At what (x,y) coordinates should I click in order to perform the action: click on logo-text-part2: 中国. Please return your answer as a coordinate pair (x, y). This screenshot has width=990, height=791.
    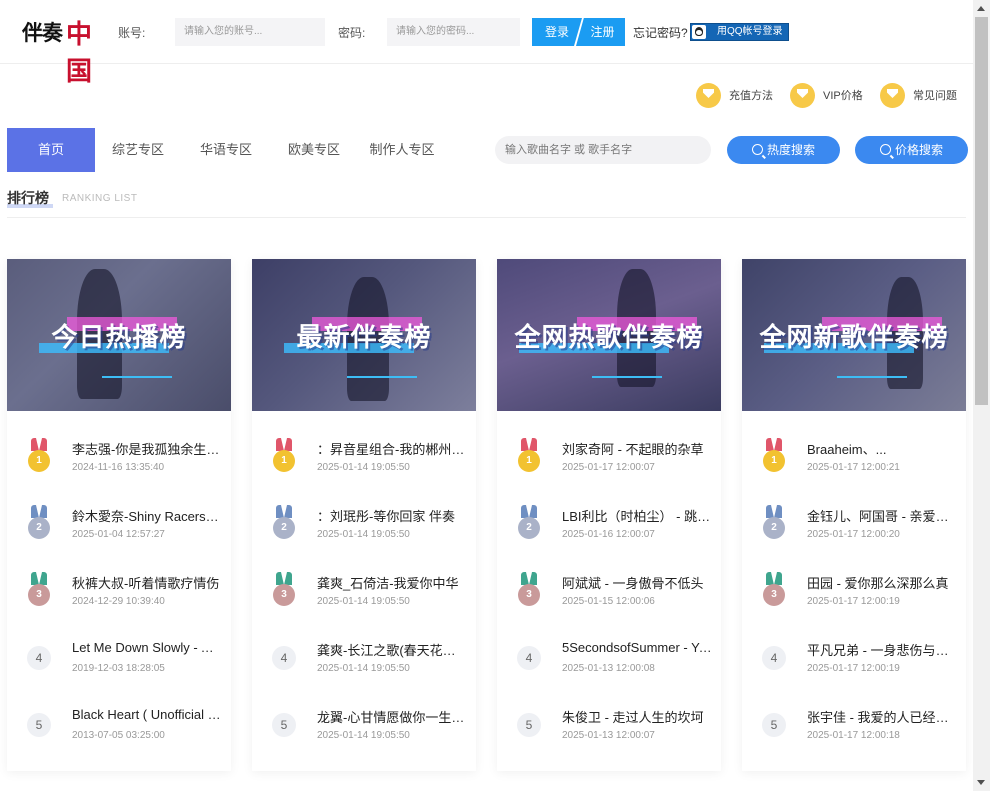
    Looking at the image, I should click on (79, 53).